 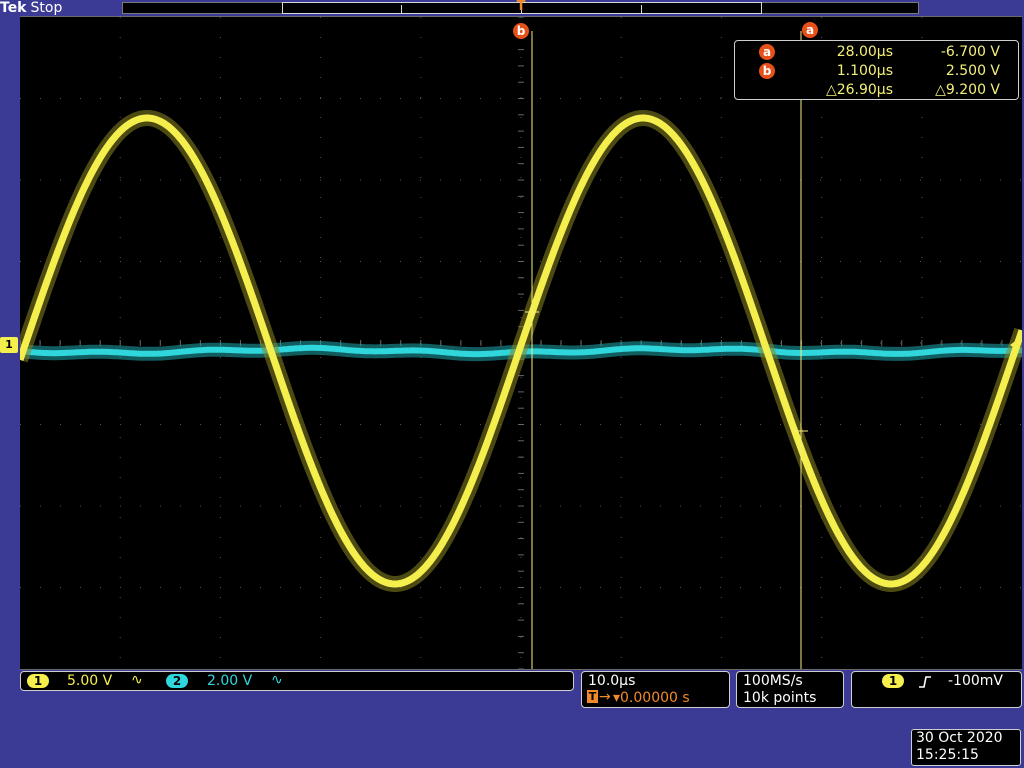 I want to click on cursor-delta-voltage: △9.200 V, so click(x=967, y=90).